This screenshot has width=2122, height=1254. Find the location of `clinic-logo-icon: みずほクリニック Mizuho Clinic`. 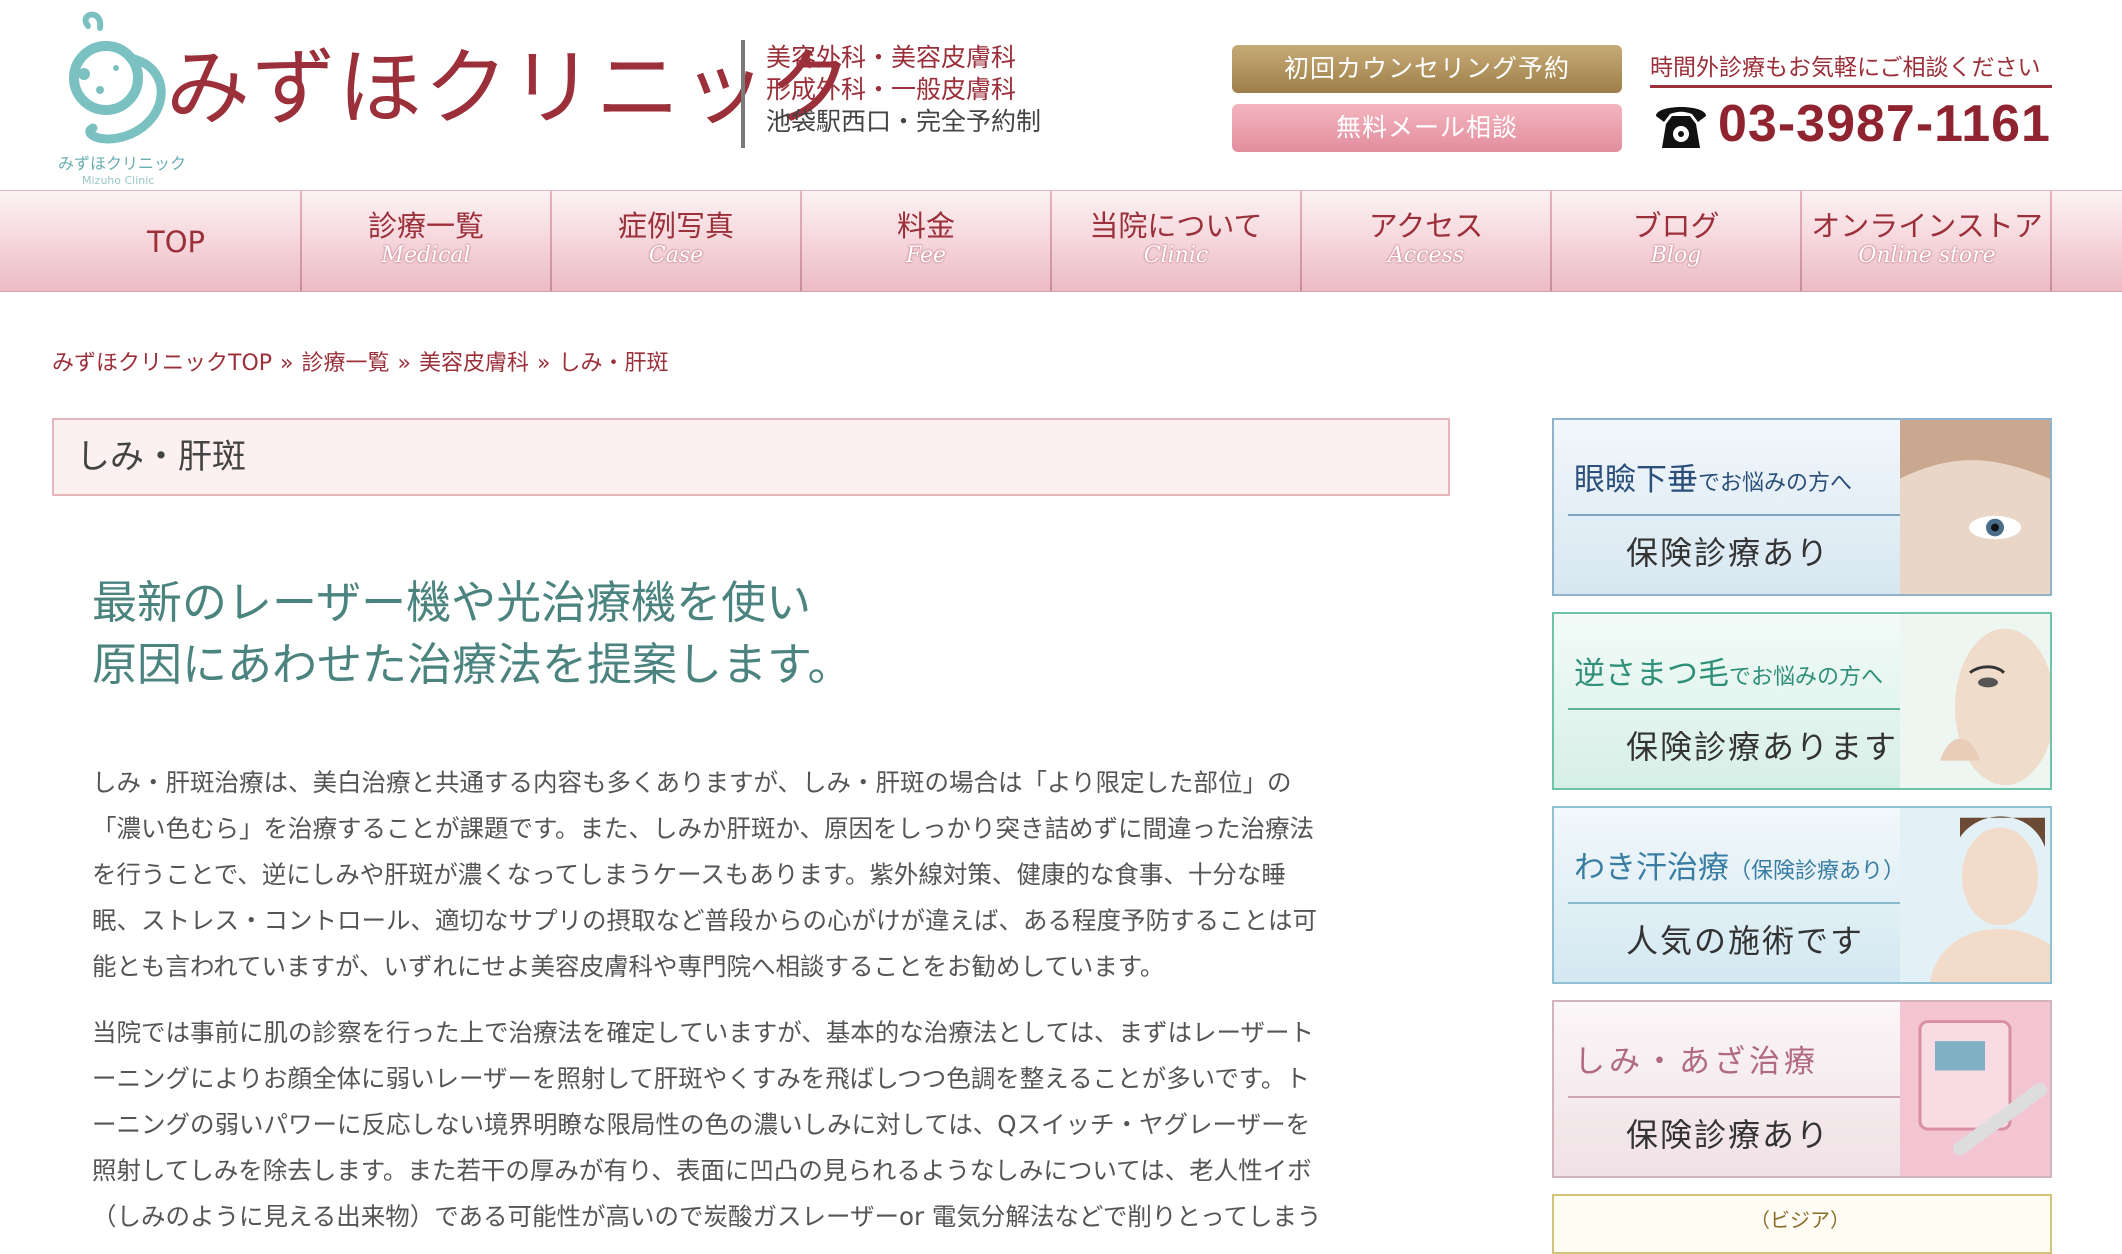

clinic-logo-icon: みずほクリニック Mizuho Clinic is located at coordinates (122, 97).